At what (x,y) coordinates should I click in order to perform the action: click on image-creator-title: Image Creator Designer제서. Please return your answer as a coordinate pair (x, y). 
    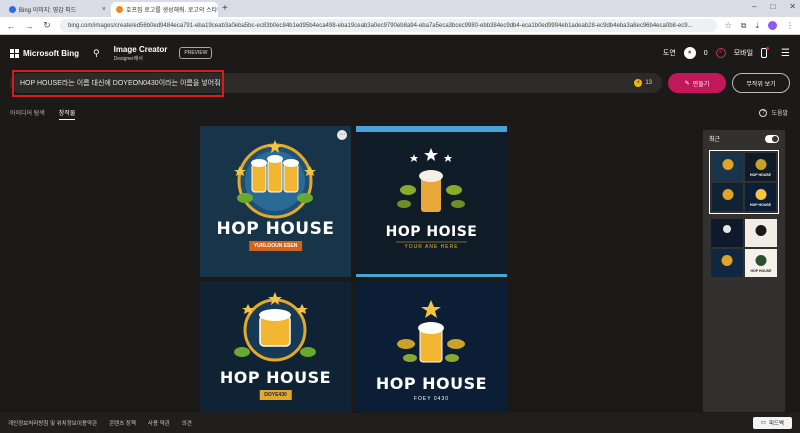
    Looking at the image, I should click on (141, 53).